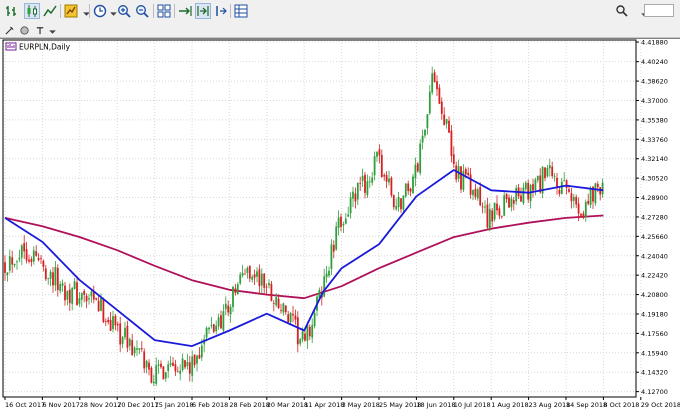 The width and height of the screenshot is (680, 413). What do you see at coordinates (164, 11) in the screenshot?
I see `tile-windows-icon` at bounding box center [164, 11].